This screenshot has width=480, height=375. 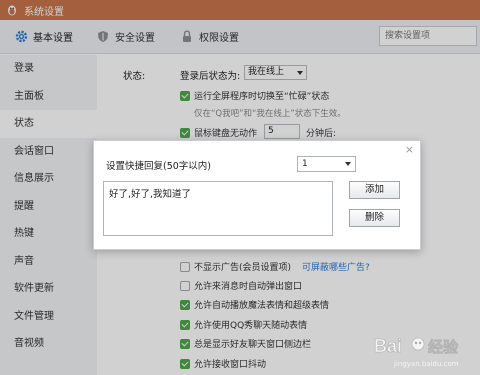 I want to click on quick-reply-label: 设置快捷回复(50字以内), so click(x=159, y=166).